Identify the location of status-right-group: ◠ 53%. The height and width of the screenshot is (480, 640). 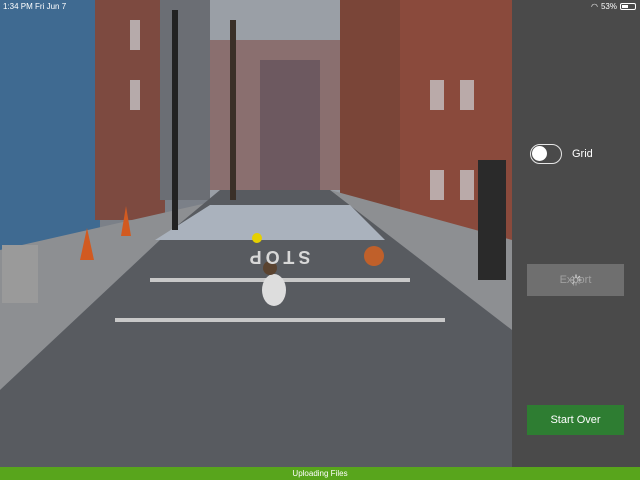
(613, 6).